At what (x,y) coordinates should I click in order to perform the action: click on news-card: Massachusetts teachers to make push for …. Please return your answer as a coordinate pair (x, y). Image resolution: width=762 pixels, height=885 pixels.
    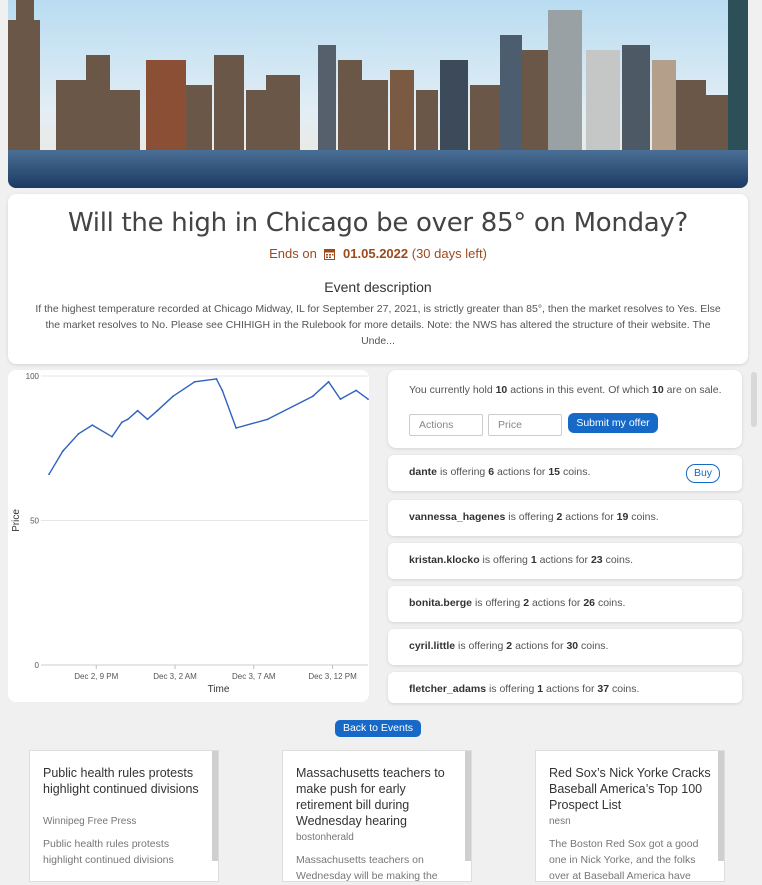
    Looking at the image, I should click on (377, 816).